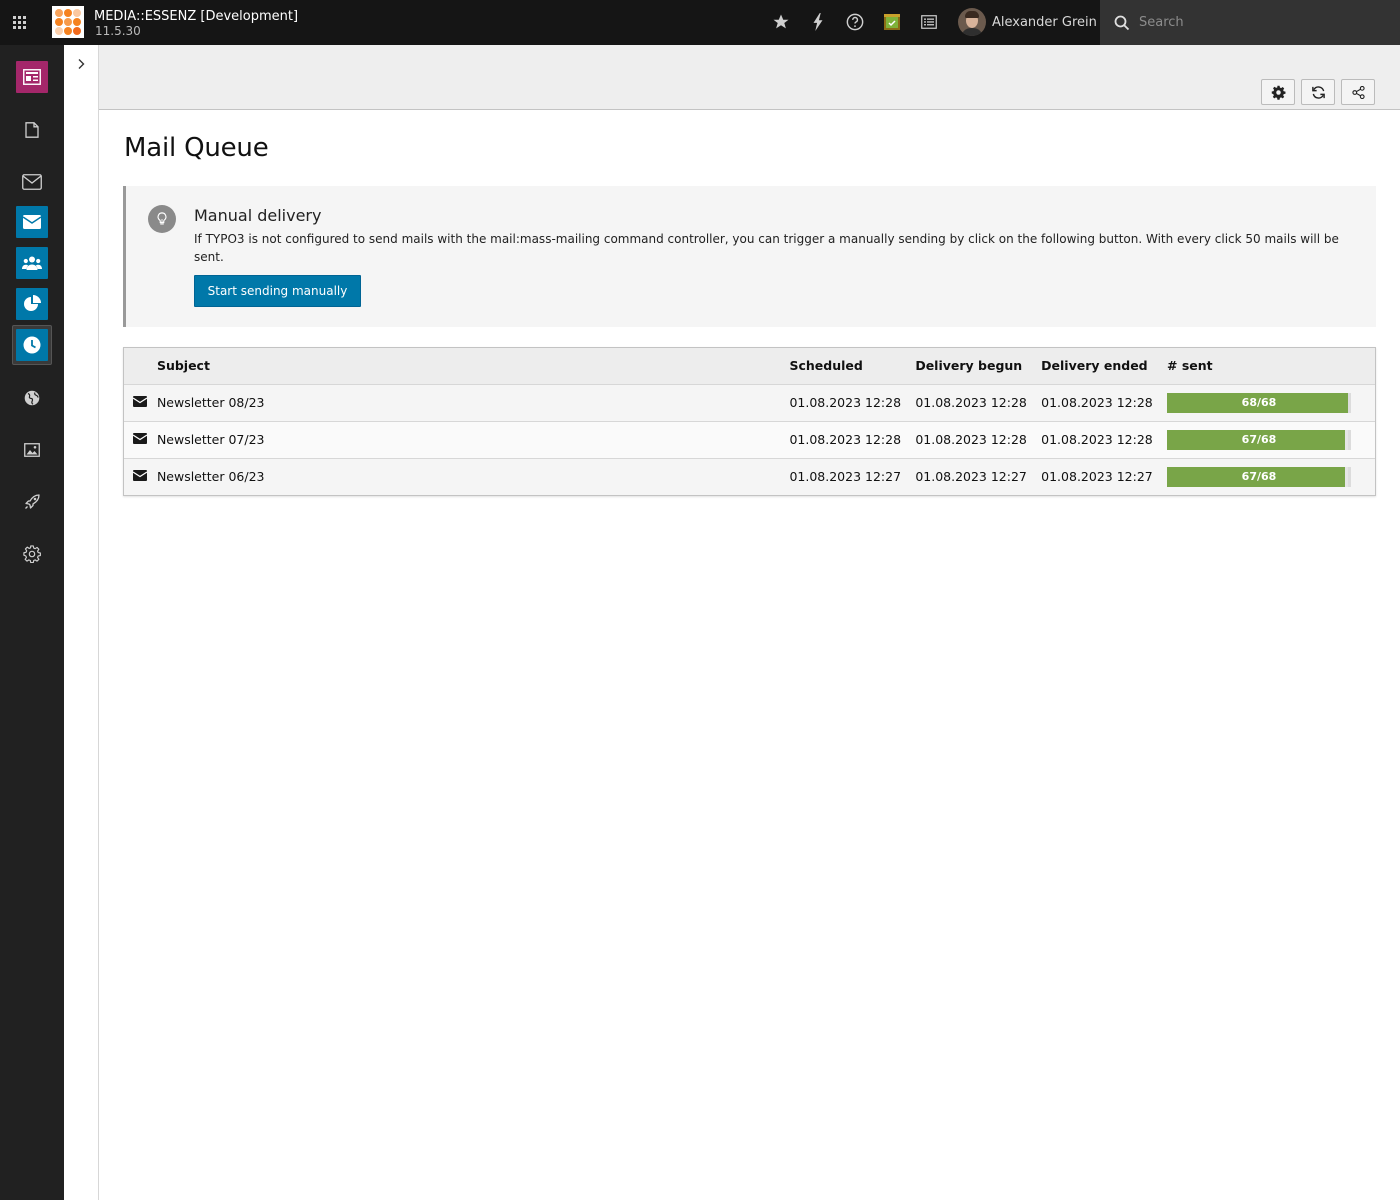  I want to click on site-version: 11.5.30, so click(118, 31).